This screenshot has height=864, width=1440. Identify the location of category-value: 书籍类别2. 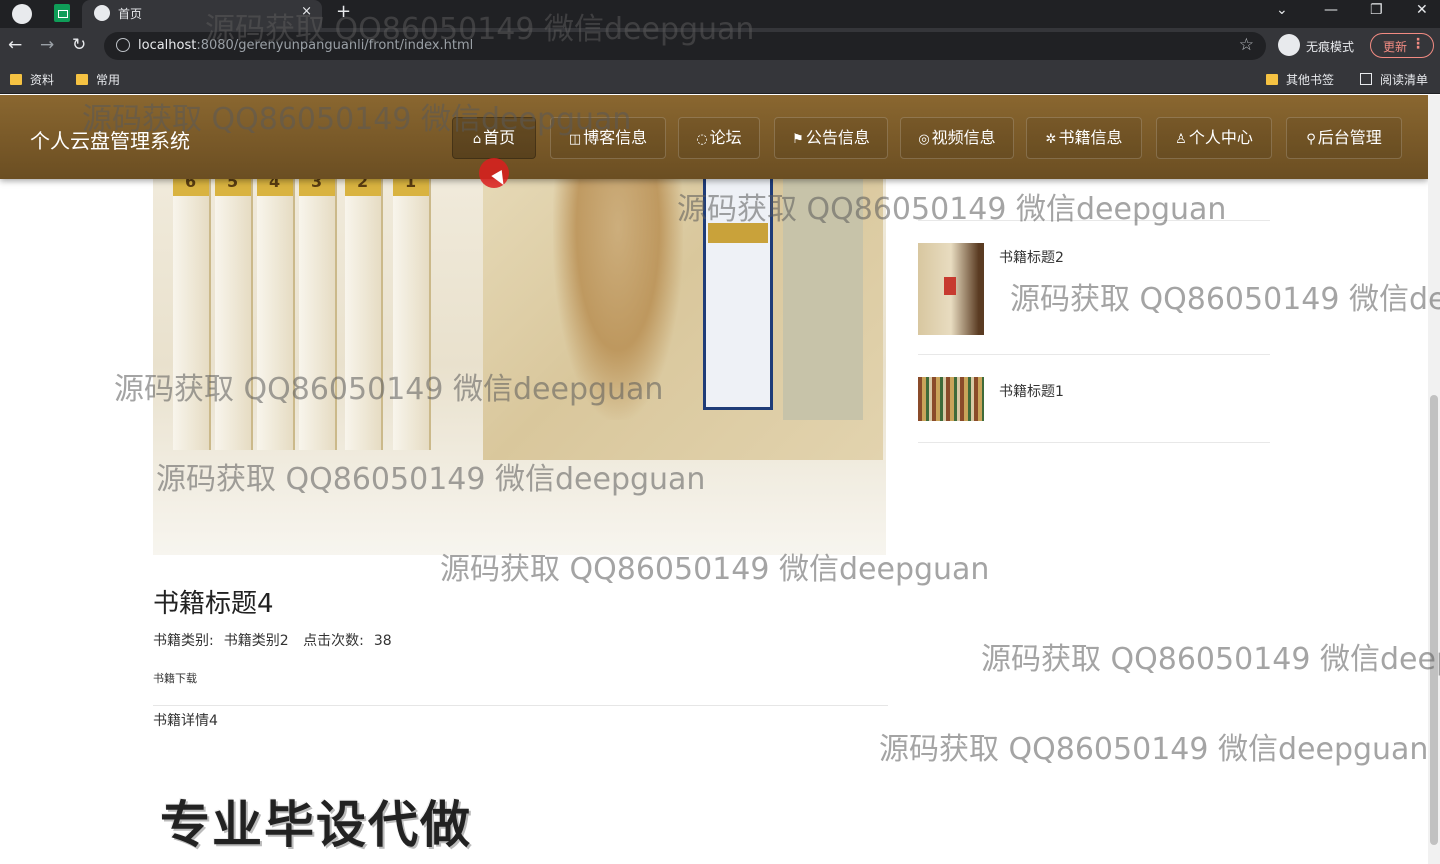
(256, 641).